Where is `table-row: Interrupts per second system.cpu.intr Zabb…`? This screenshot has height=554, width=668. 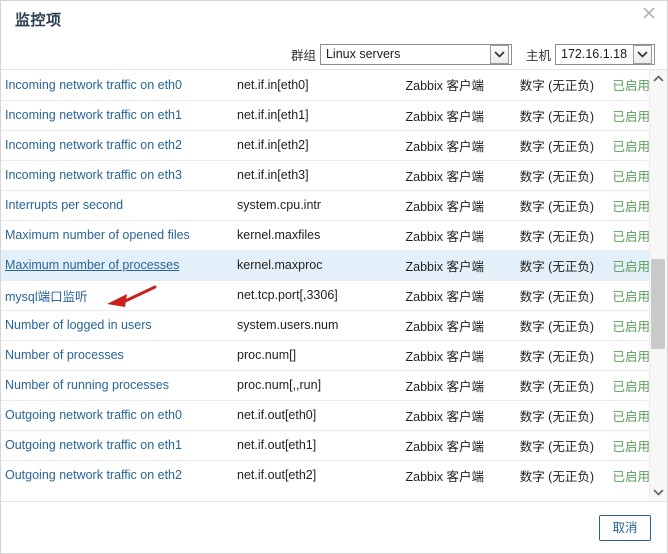 table-row: Interrupts per second system.cpu.intr Zabb… is located at coordinates (325, 204).